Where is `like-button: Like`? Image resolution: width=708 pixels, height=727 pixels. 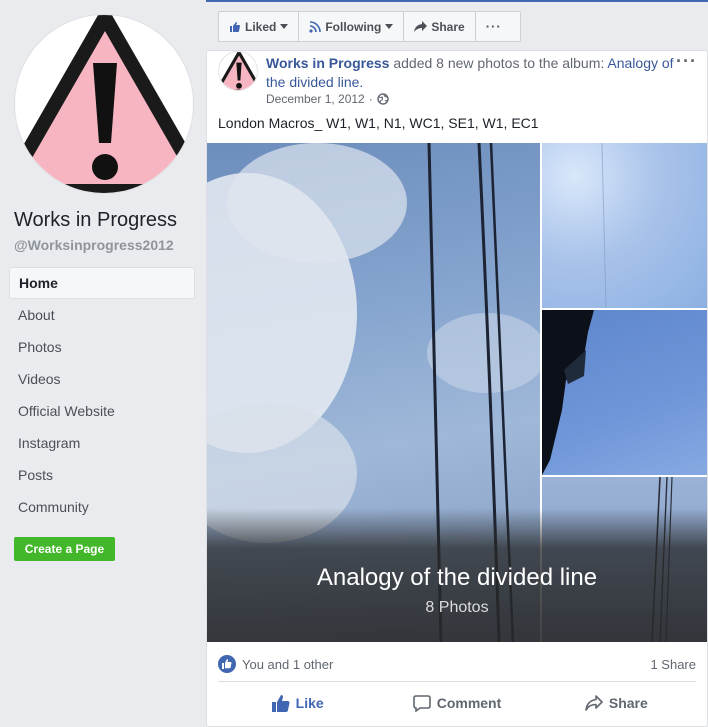
like-button: Like is located at coordinates (297, 703).